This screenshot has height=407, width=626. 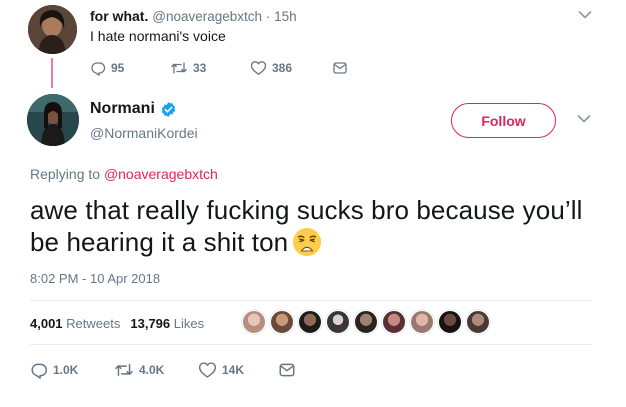 I want to click on thread-connector, so click(x=52, y=73).